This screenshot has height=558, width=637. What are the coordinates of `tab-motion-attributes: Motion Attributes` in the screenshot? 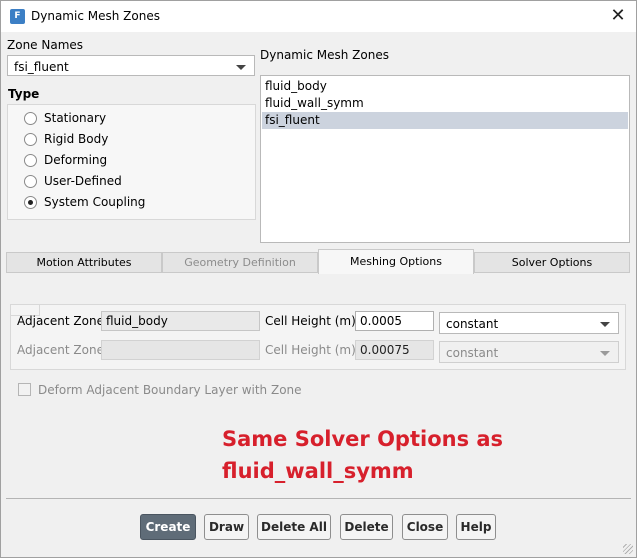 It's located at (84, 262).